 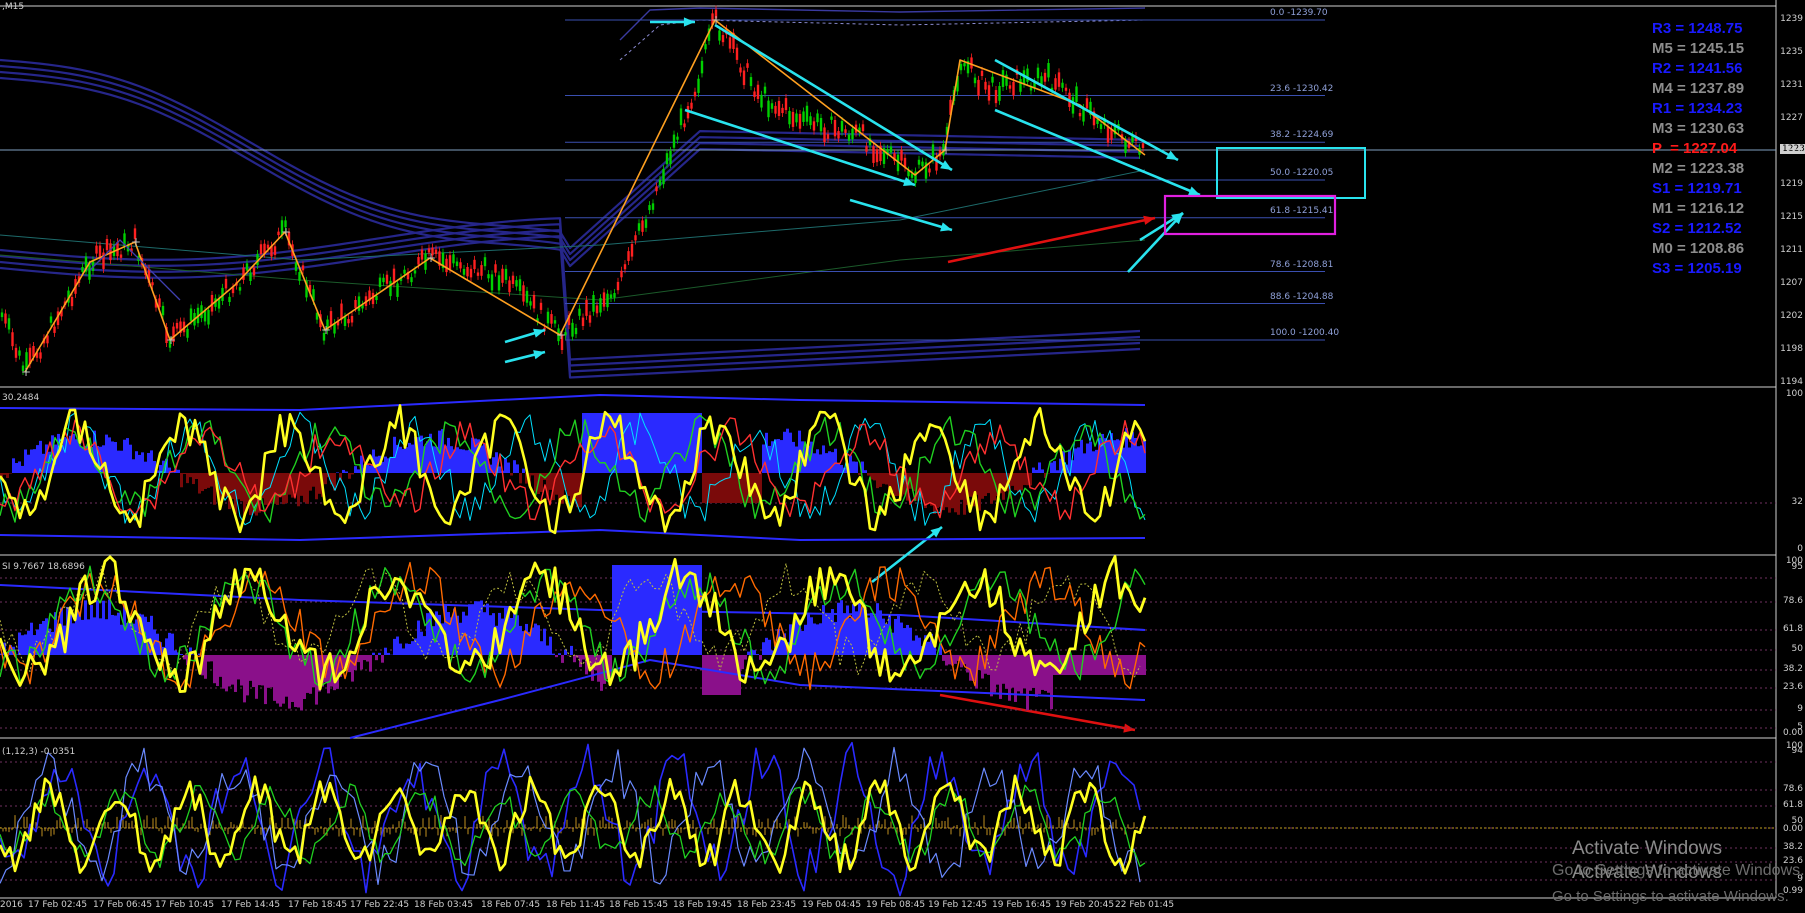 I want to click on time-axis-tick: 18 Feb 23:45, so click(x=767, y=905).